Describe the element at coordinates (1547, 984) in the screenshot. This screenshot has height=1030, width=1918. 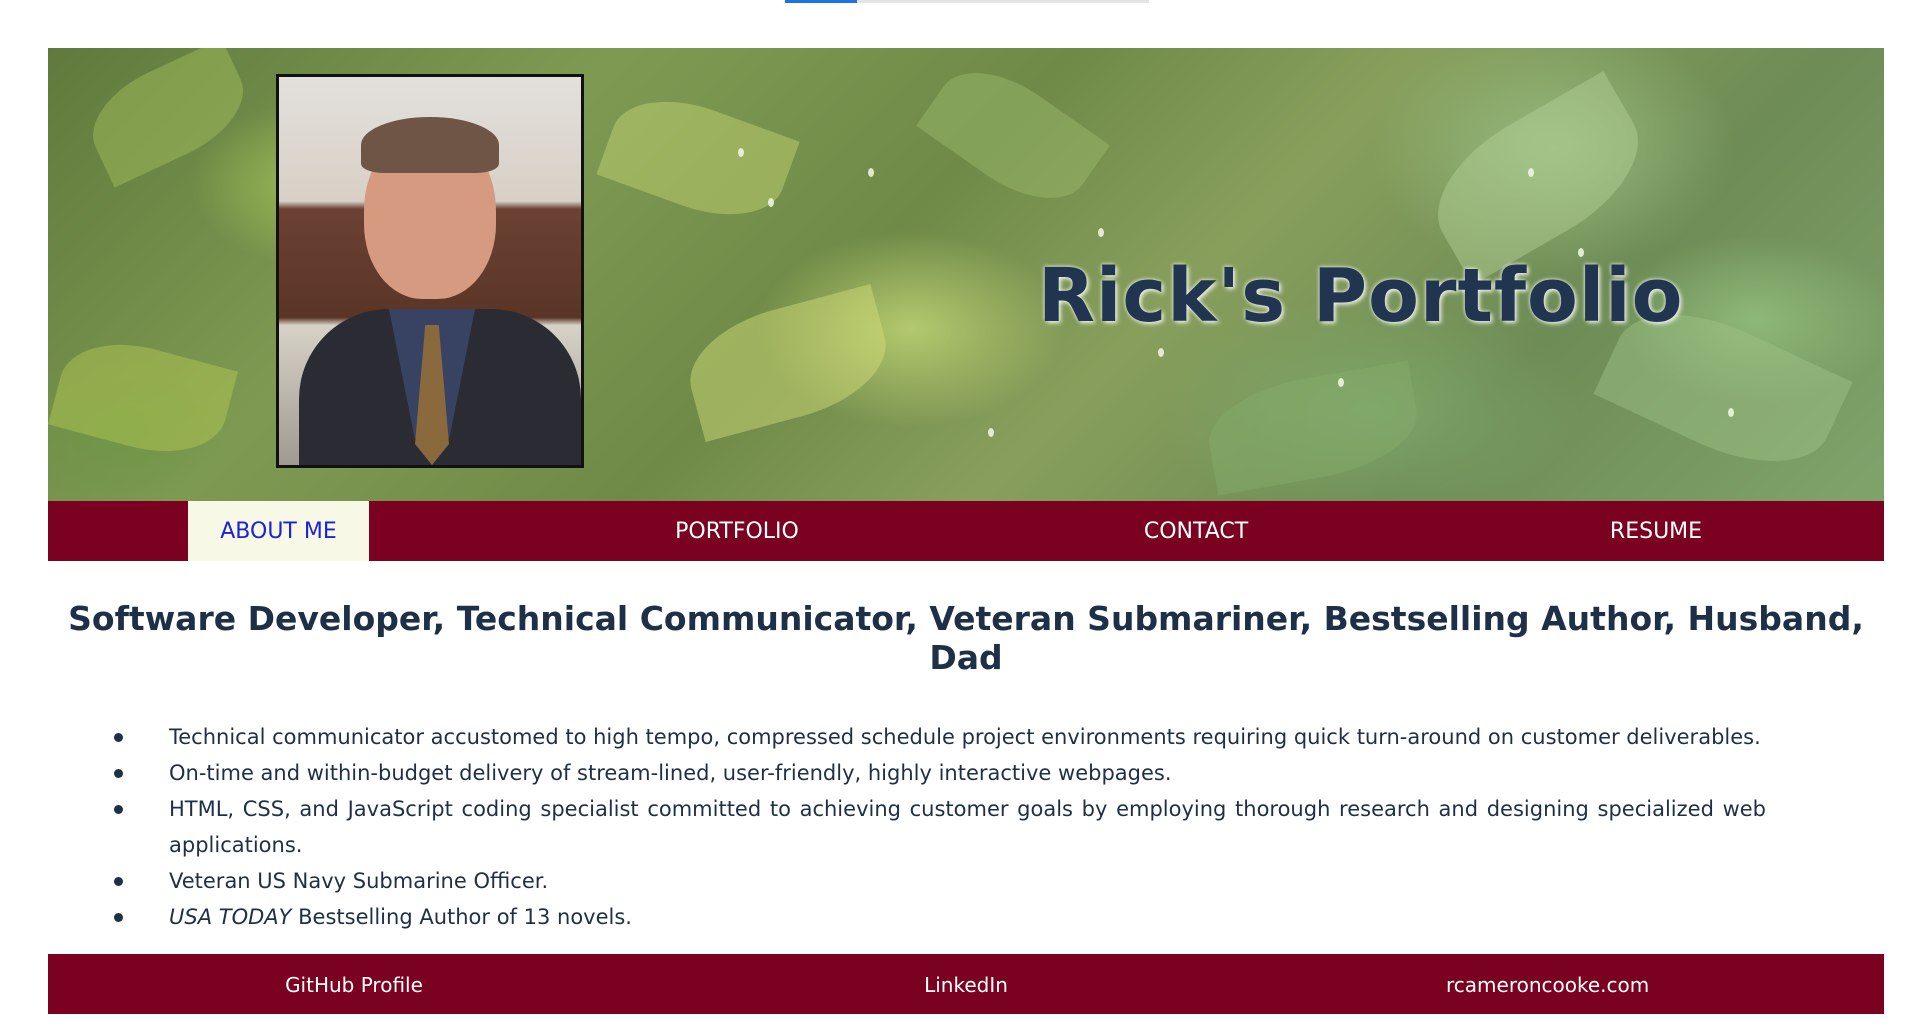
I see `personal-website-link: rcameroncooke.com` at that location.